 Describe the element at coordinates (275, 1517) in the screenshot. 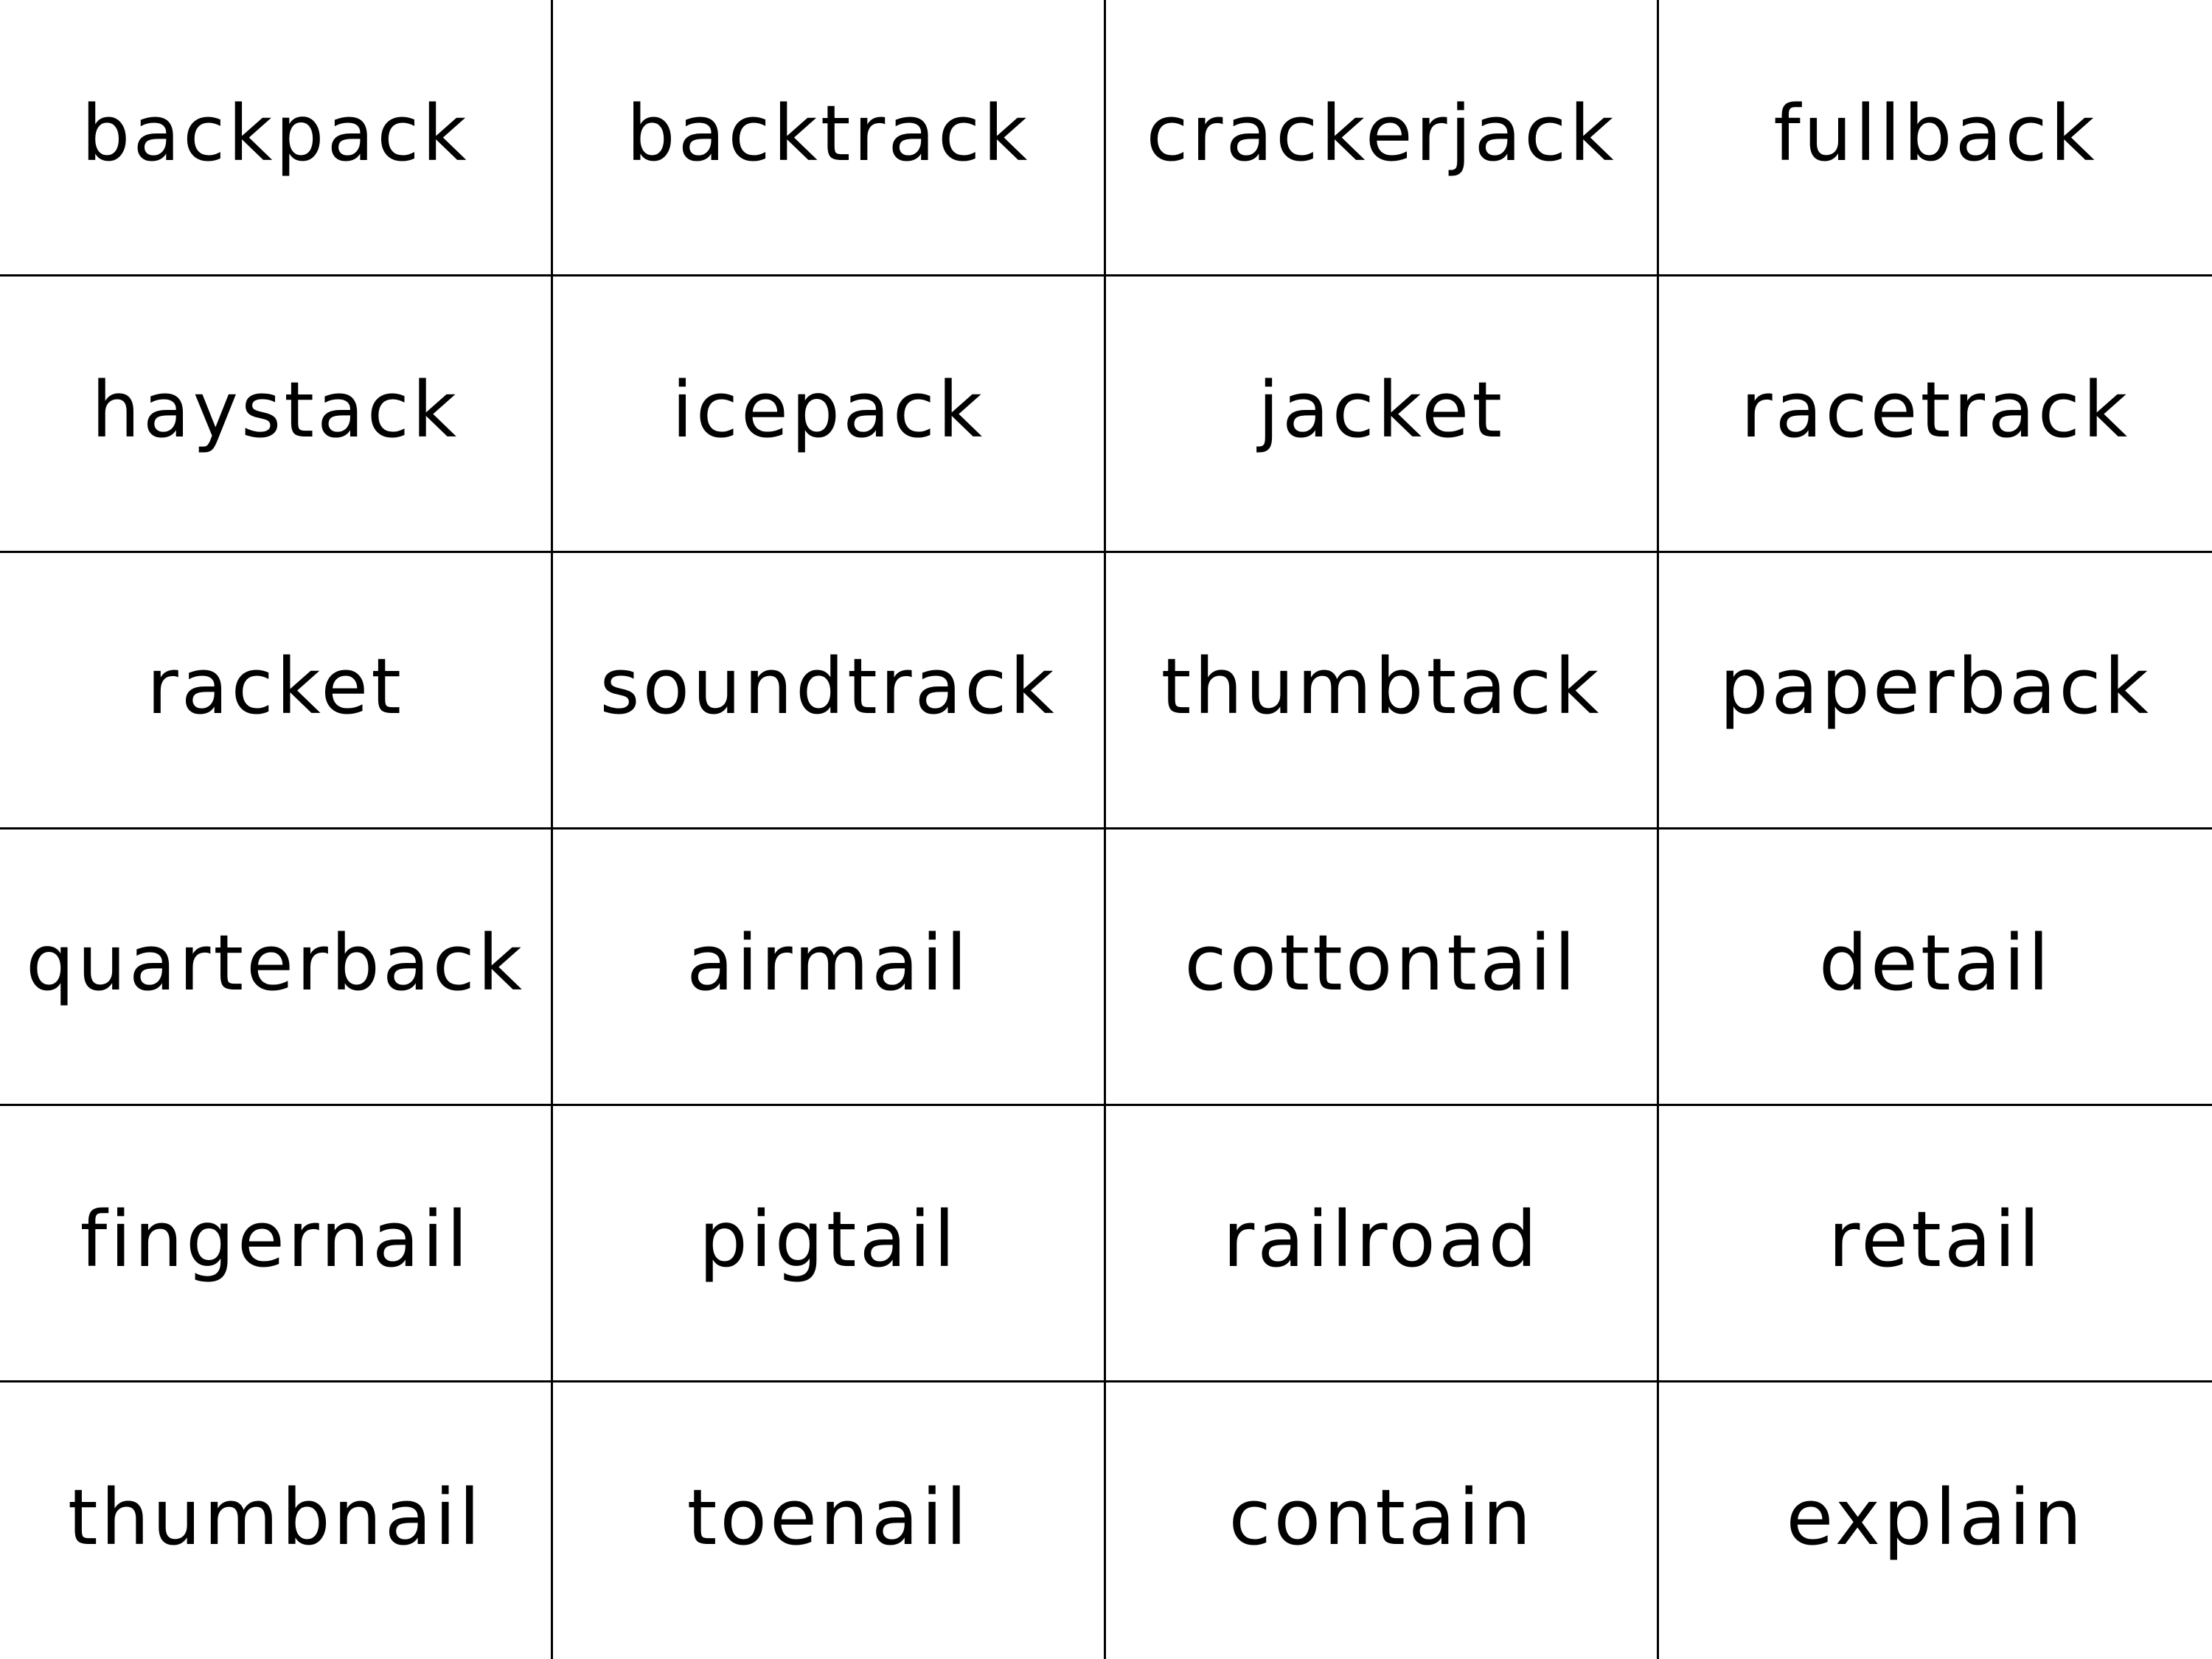

I see `word-card-label: thumbnail` at that location.